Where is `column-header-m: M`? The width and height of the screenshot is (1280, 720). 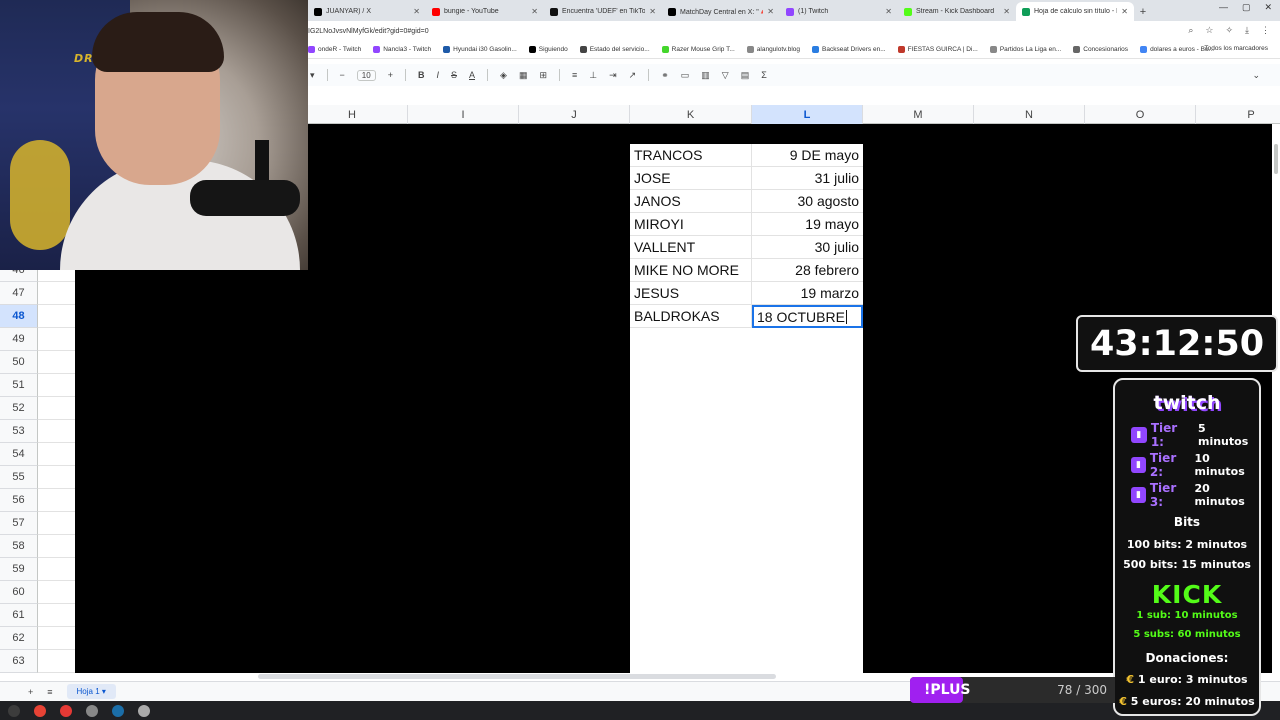 column-header-m: M is located at coordinates (918, 114).